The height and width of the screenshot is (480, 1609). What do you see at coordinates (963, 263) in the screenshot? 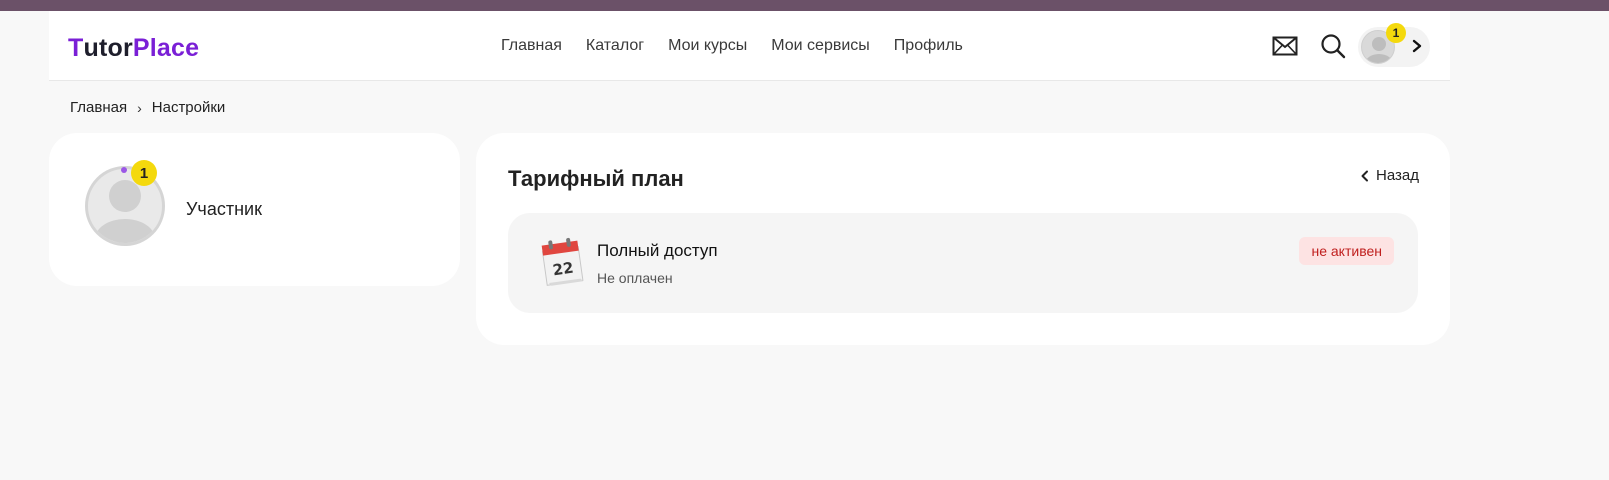
I see `plan-item: 22 Полный доступ Не оплачен не активен` at bounding box center [963, 263].